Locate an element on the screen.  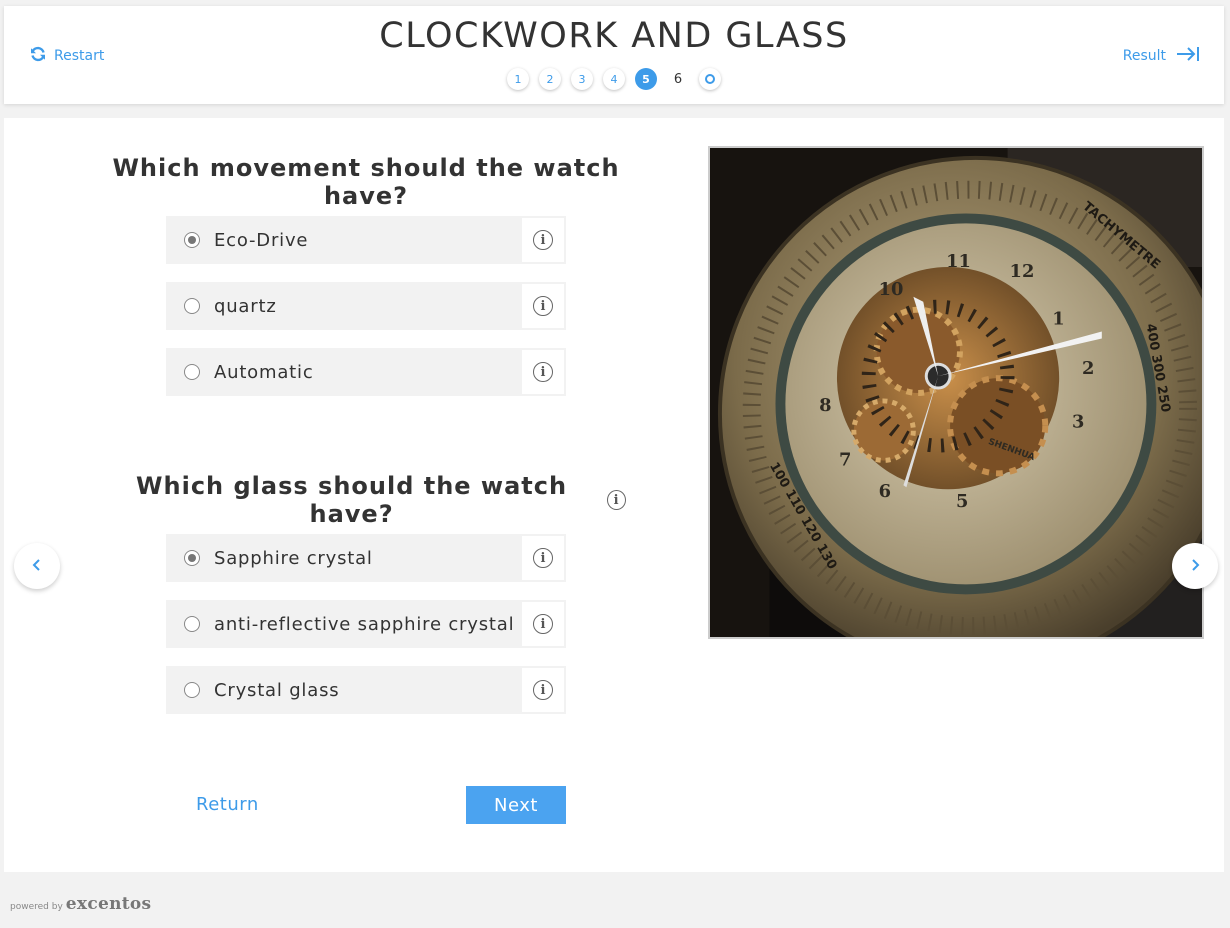
svg-text: 11 is located at coordinates (958, 261).